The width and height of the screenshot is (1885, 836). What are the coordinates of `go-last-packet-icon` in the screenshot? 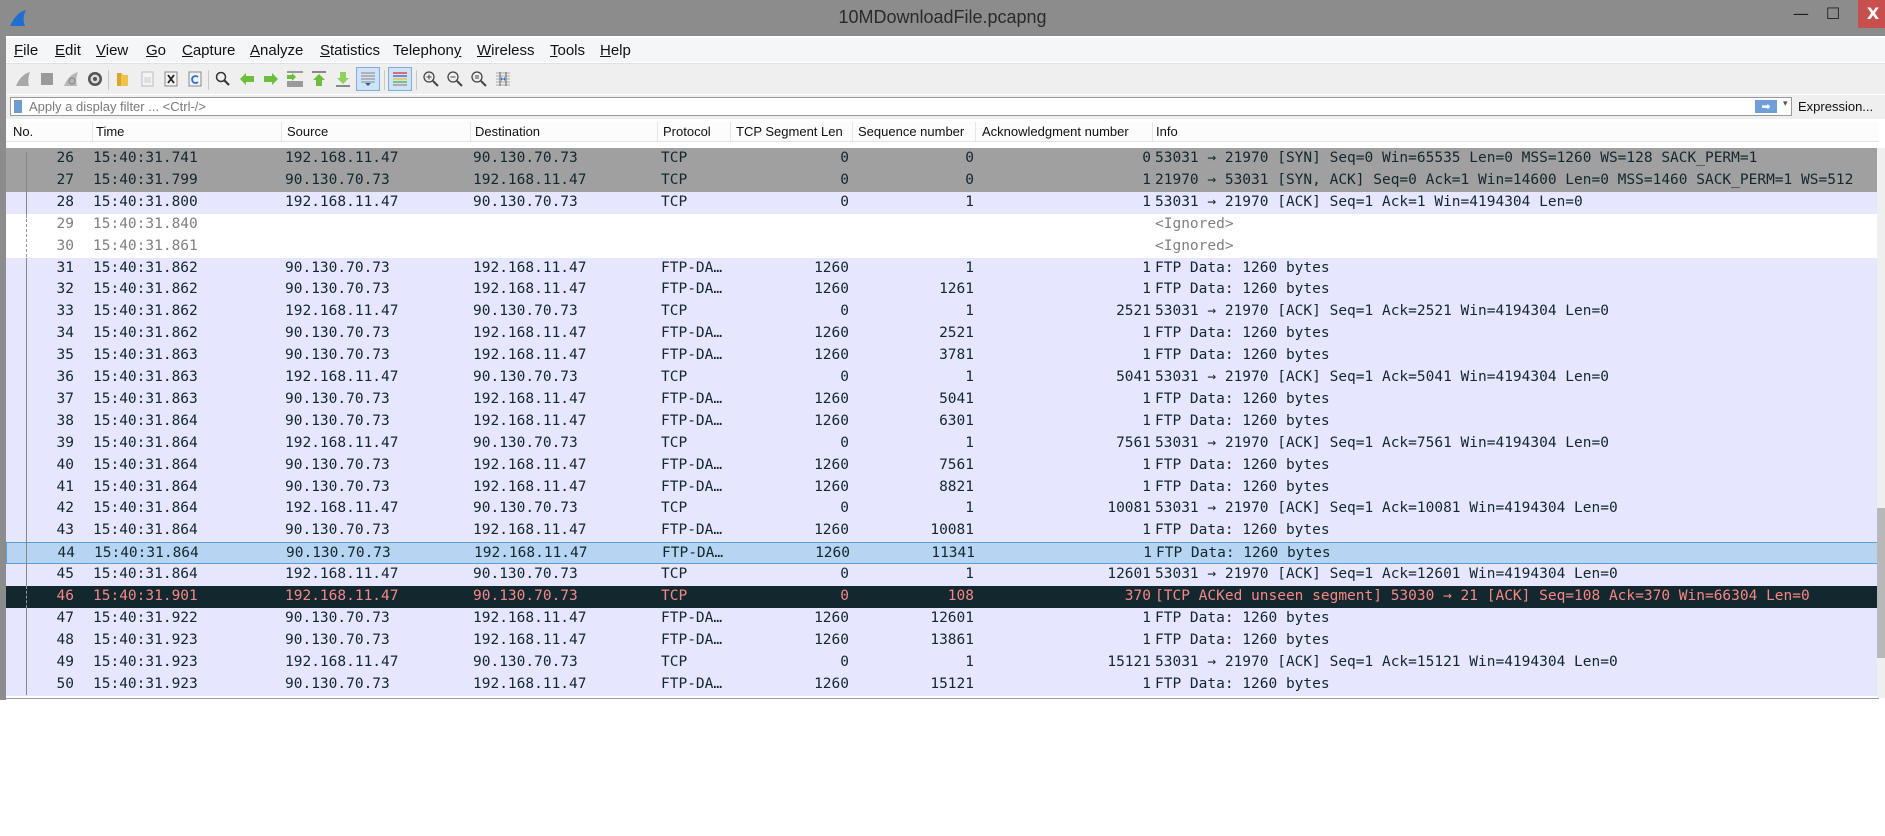 It's located at (343, 79).